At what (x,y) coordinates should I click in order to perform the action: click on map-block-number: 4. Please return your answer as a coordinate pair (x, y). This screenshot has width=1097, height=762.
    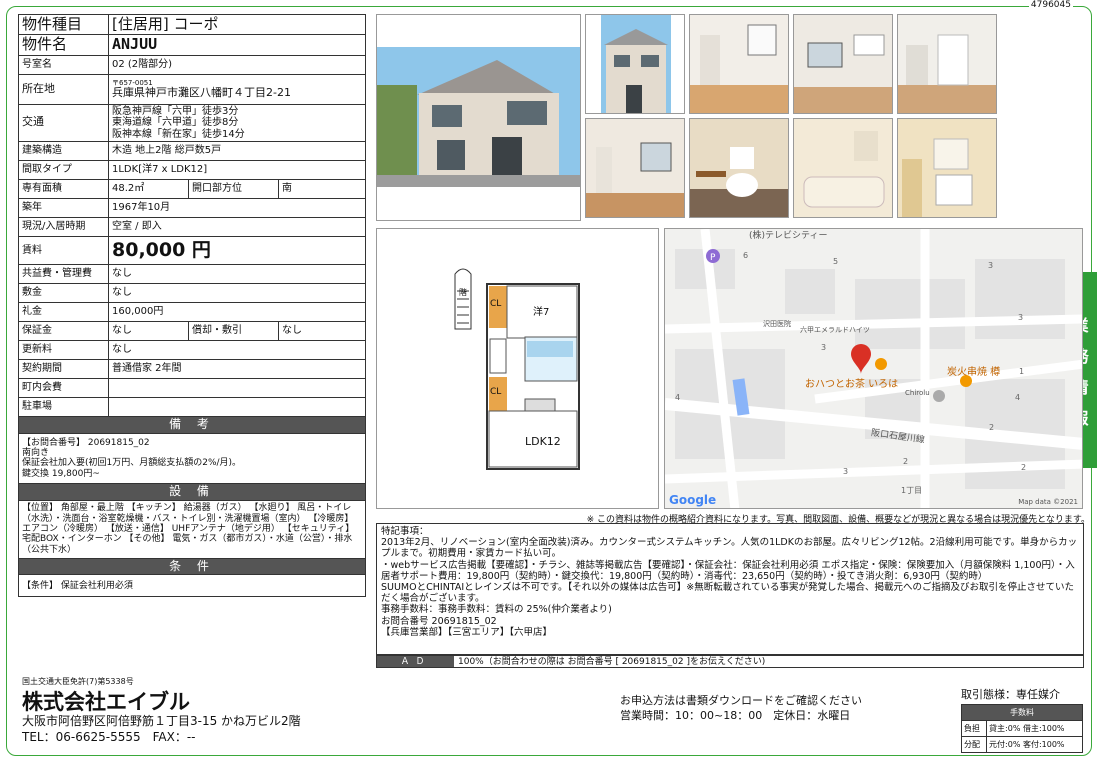
    Looking at the image, I should click on (1018, 397).